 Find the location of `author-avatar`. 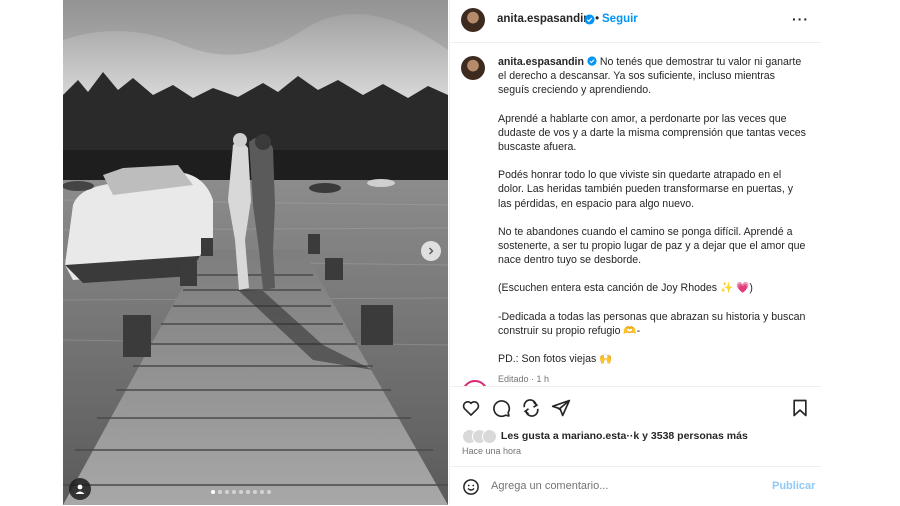

author-avatar is located at coordinates (473, 20).